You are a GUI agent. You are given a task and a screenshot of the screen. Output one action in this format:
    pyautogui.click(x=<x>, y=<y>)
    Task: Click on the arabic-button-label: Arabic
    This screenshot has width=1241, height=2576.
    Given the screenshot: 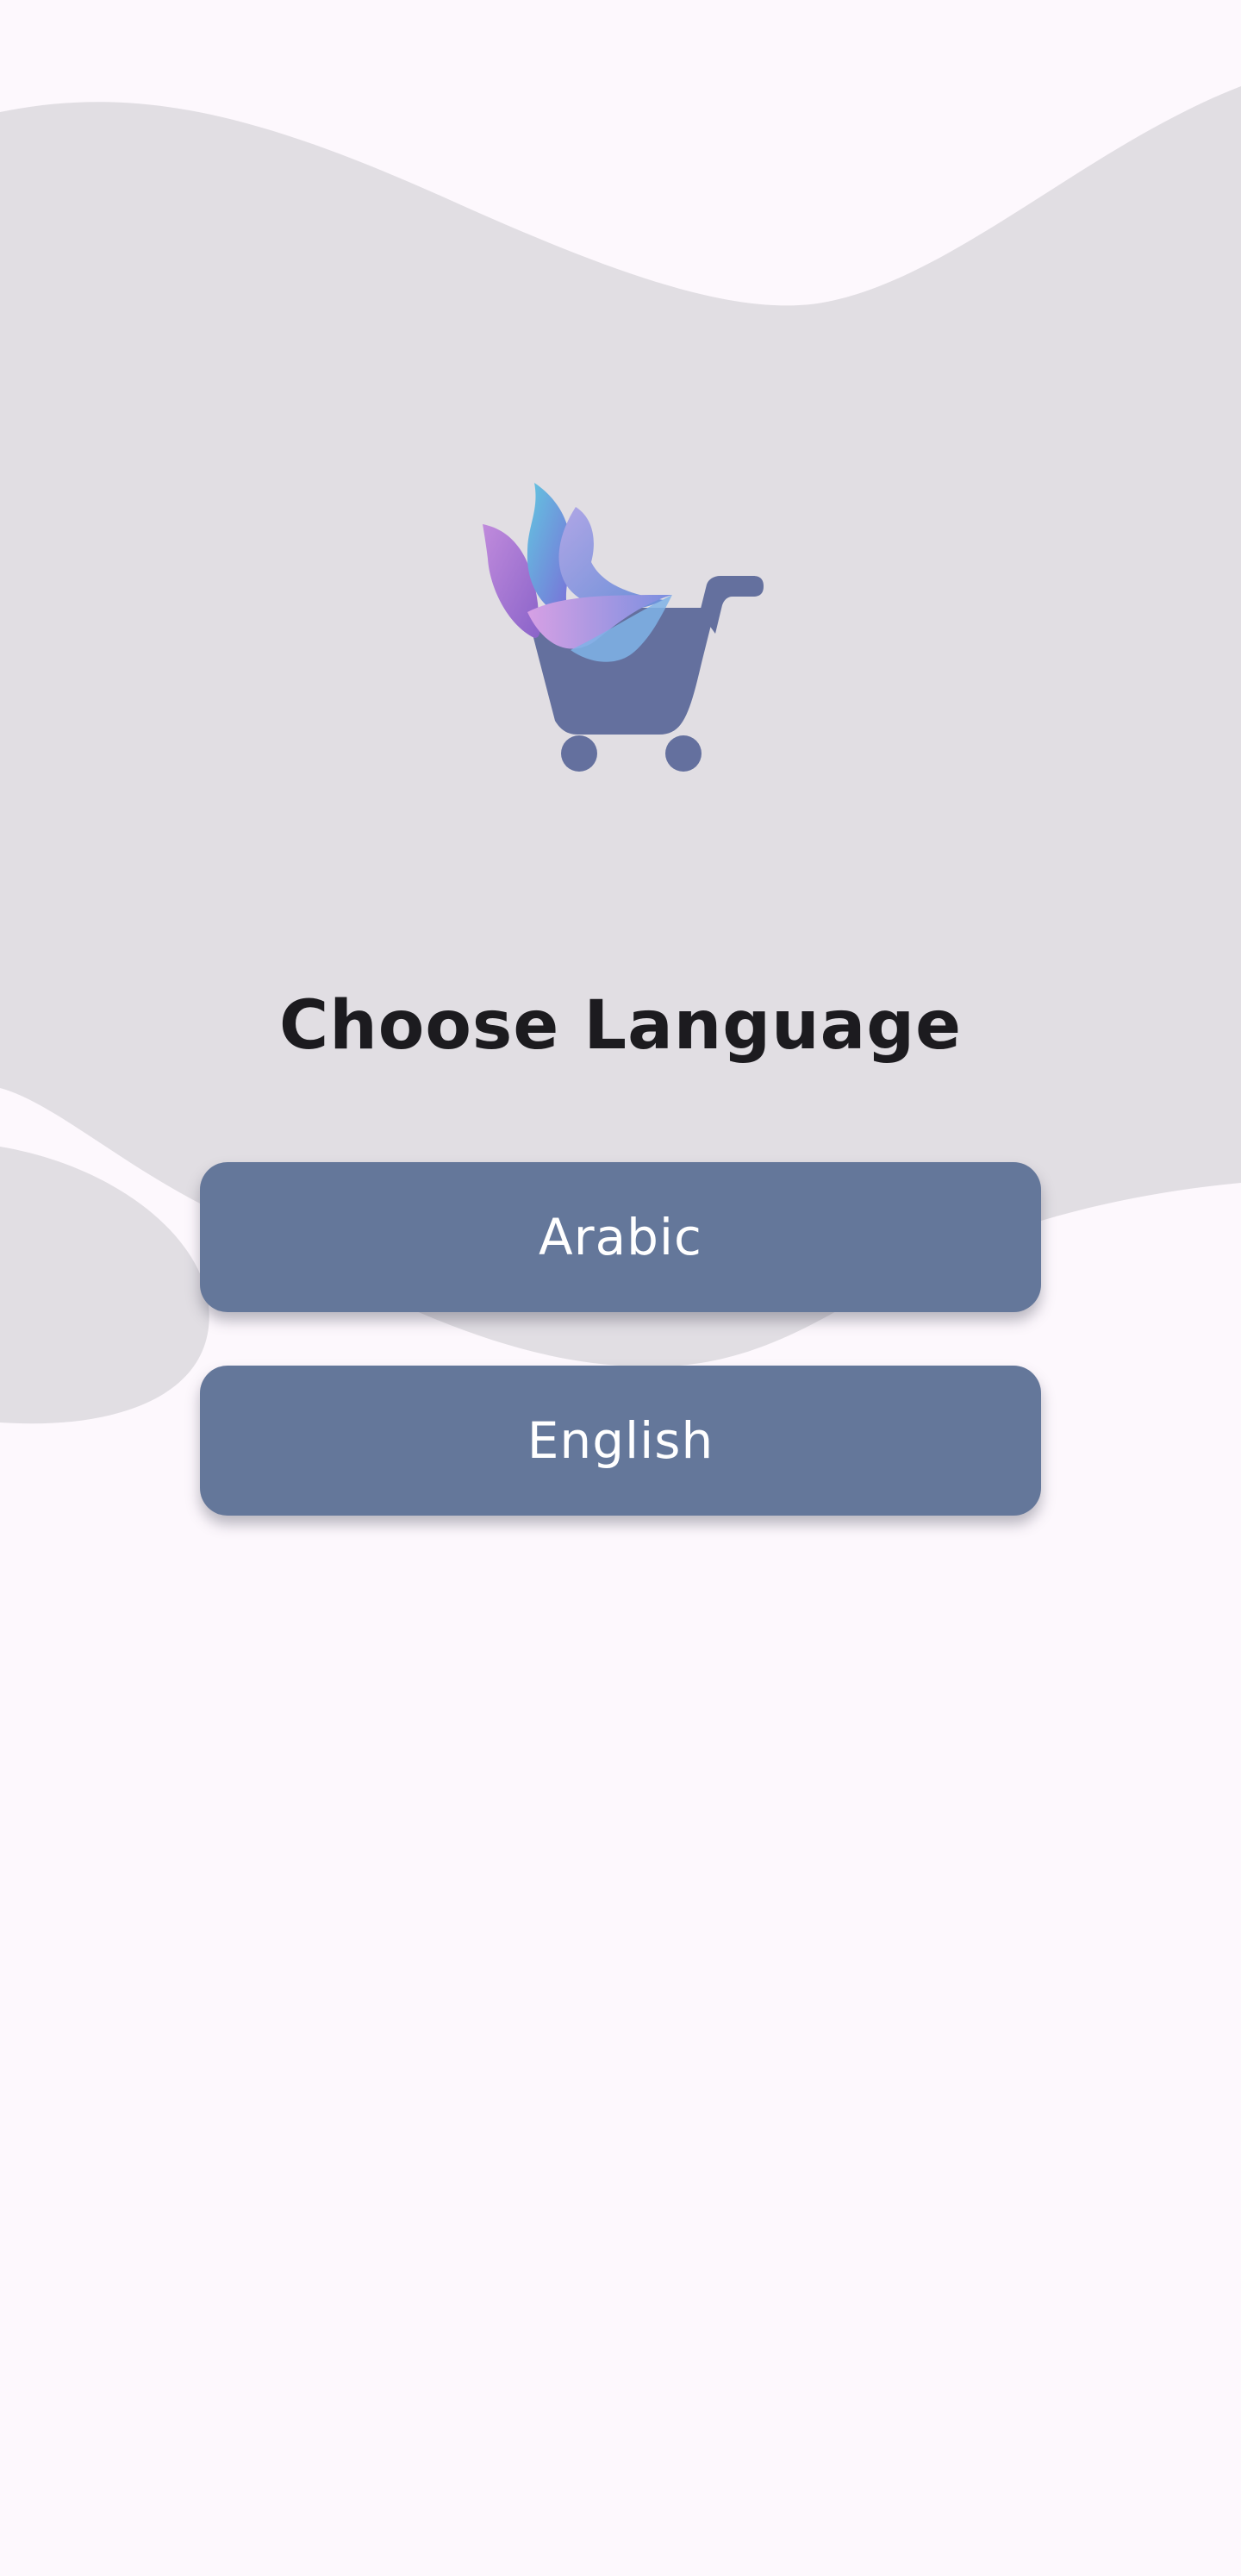 What is the action you would take?
    pyautogui.click(x=620, y=1237)
    